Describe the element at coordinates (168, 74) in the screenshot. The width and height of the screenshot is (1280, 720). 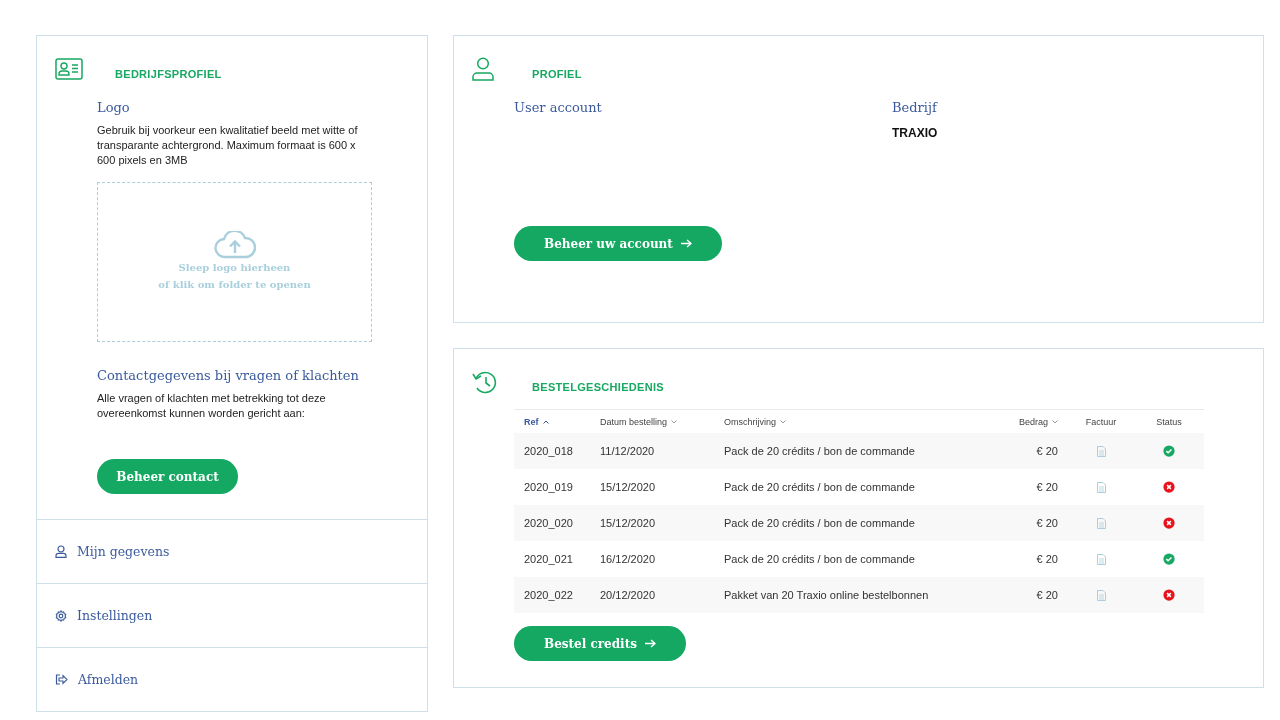
I see `section-title: BEDRIJFSPROFIEL` at that location.